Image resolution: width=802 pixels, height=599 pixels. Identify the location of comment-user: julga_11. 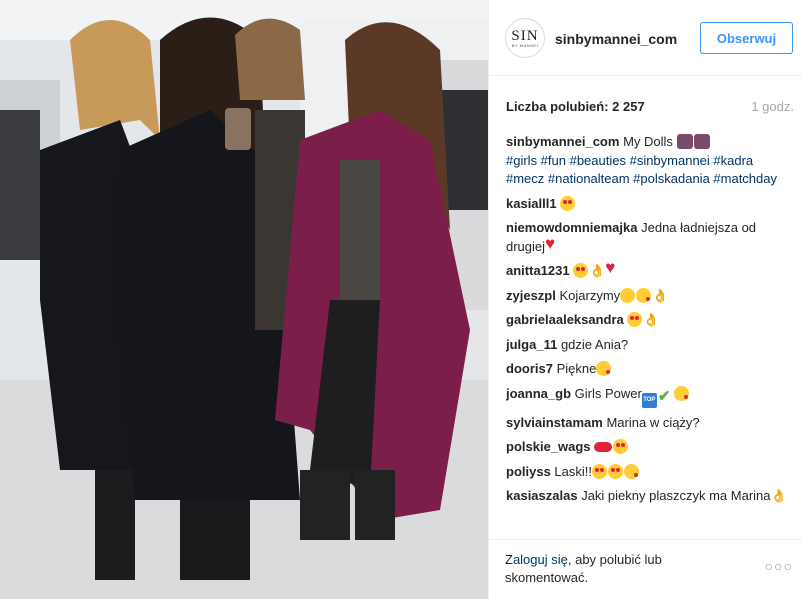
(531, 344).